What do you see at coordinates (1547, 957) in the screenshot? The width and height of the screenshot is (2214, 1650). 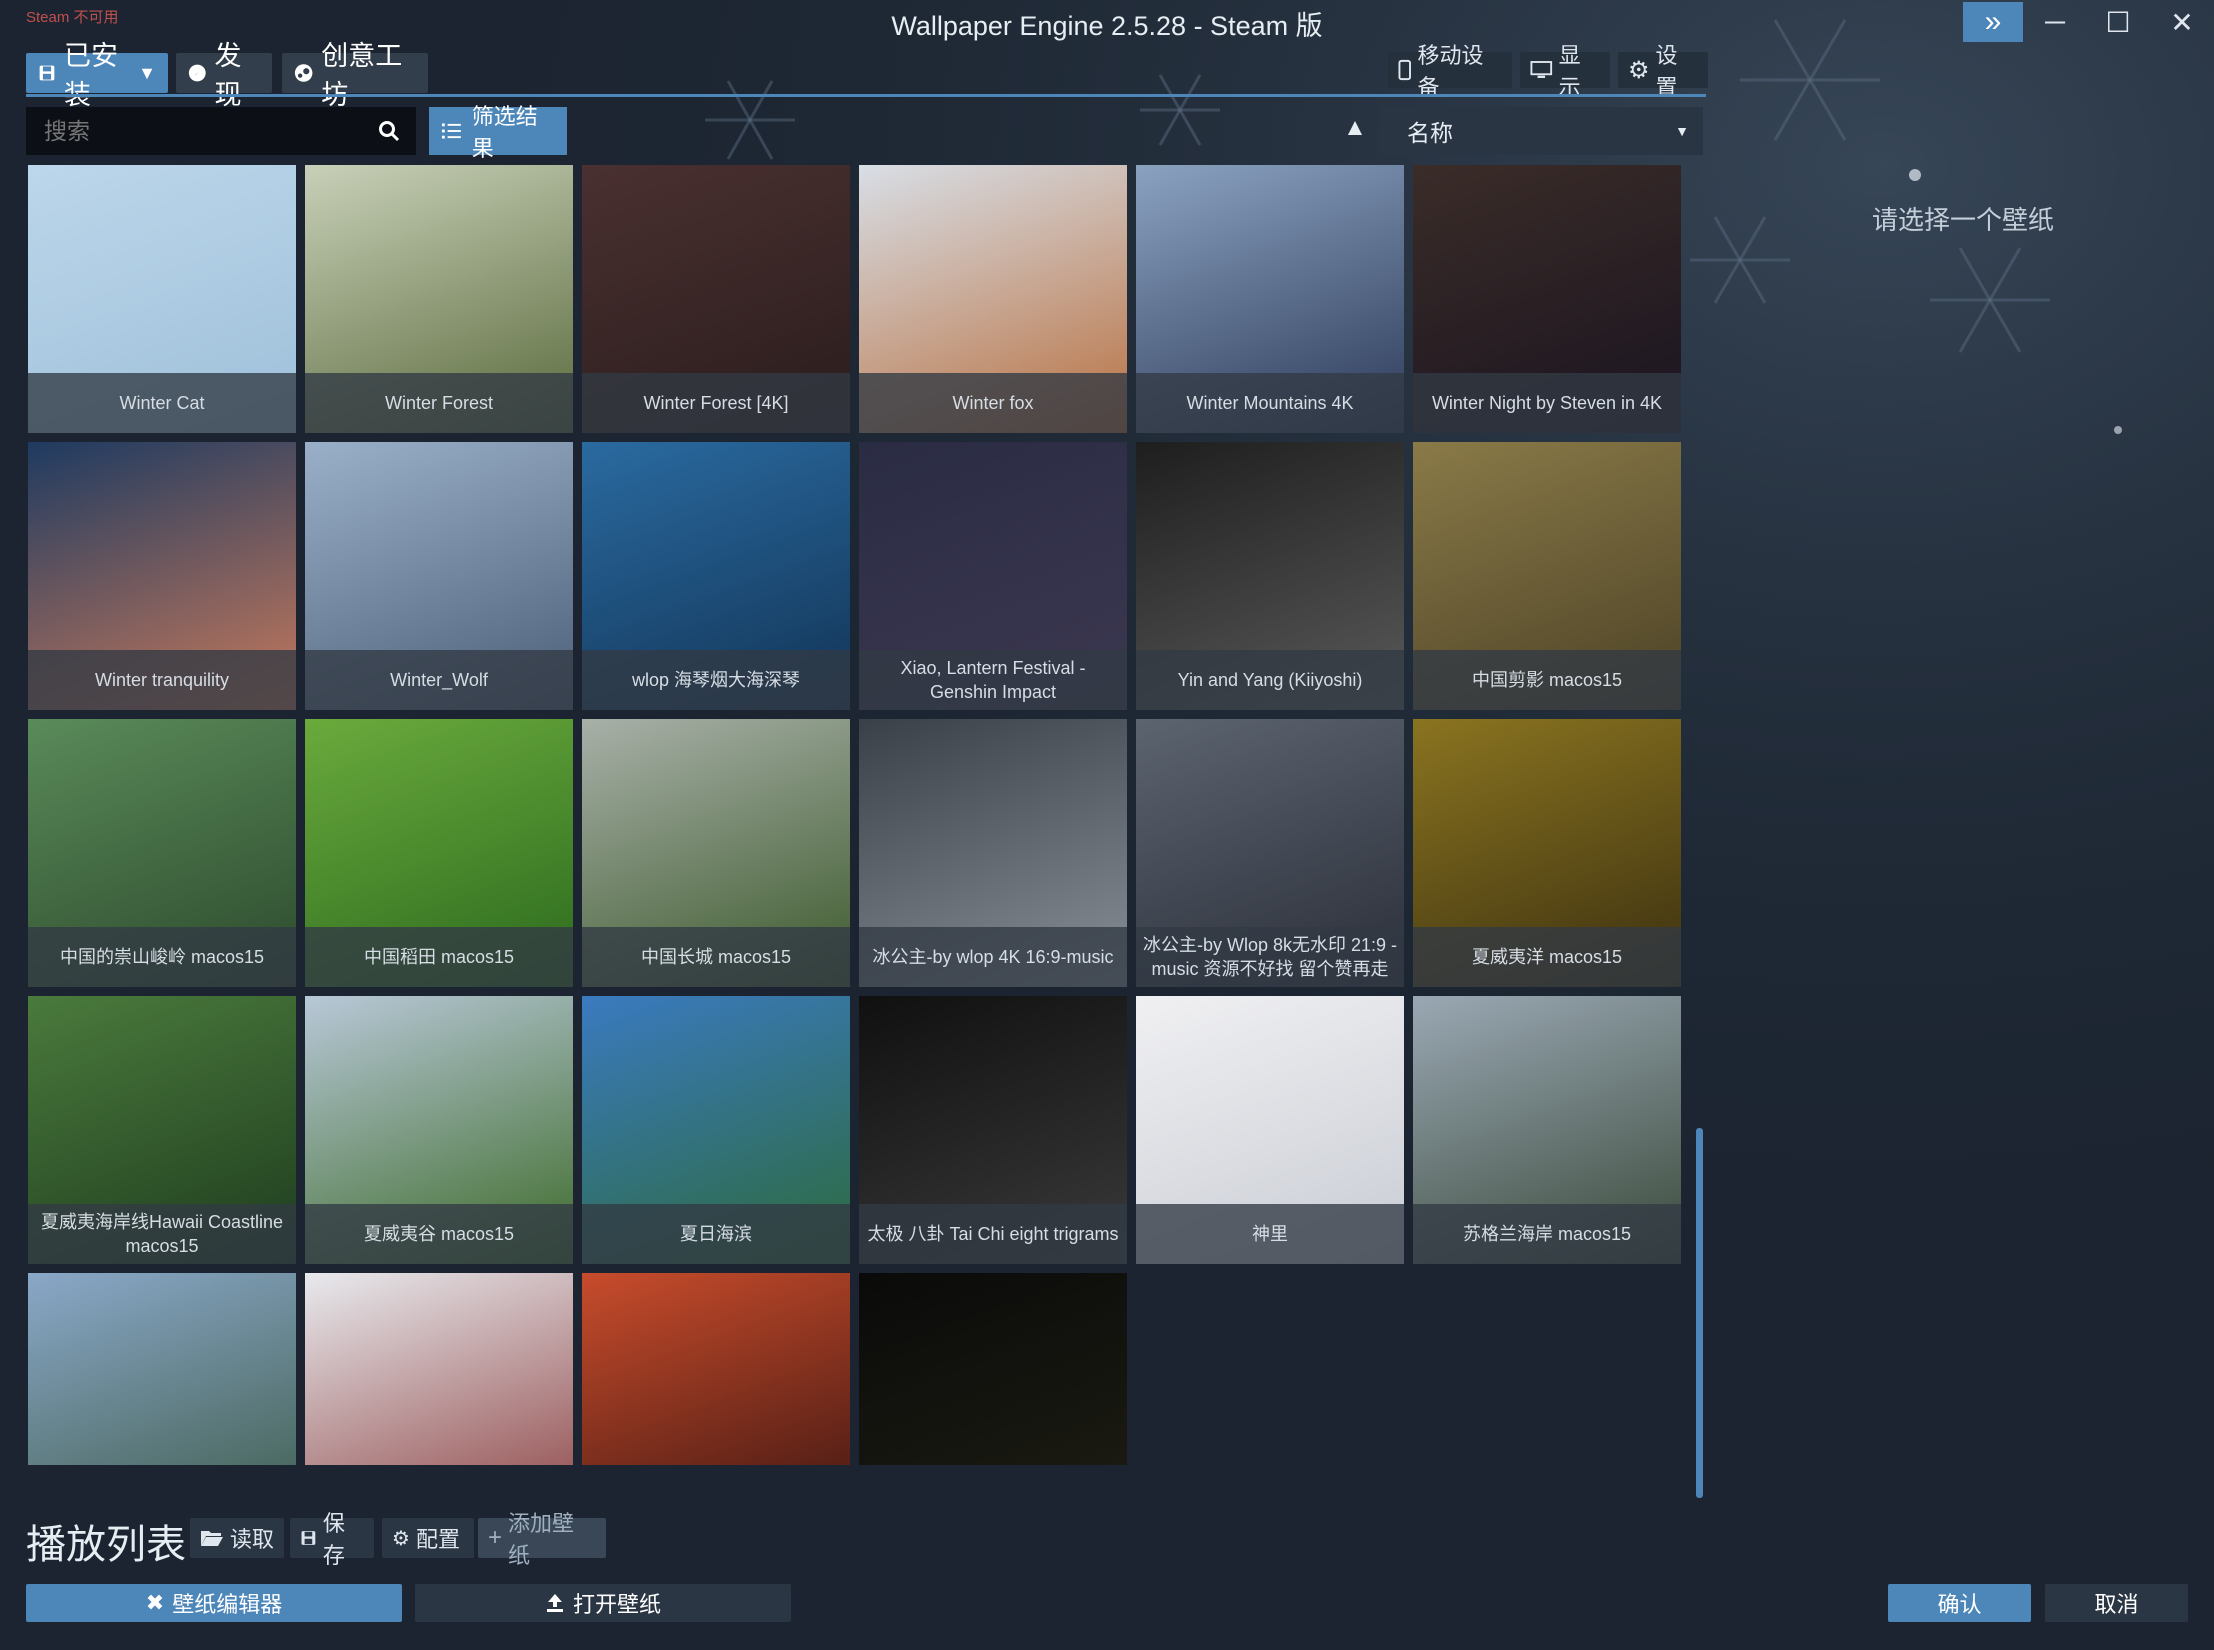 I see `wallpaper-title: 夏威夷洋 macos15` at bounding box center [1547, 957].